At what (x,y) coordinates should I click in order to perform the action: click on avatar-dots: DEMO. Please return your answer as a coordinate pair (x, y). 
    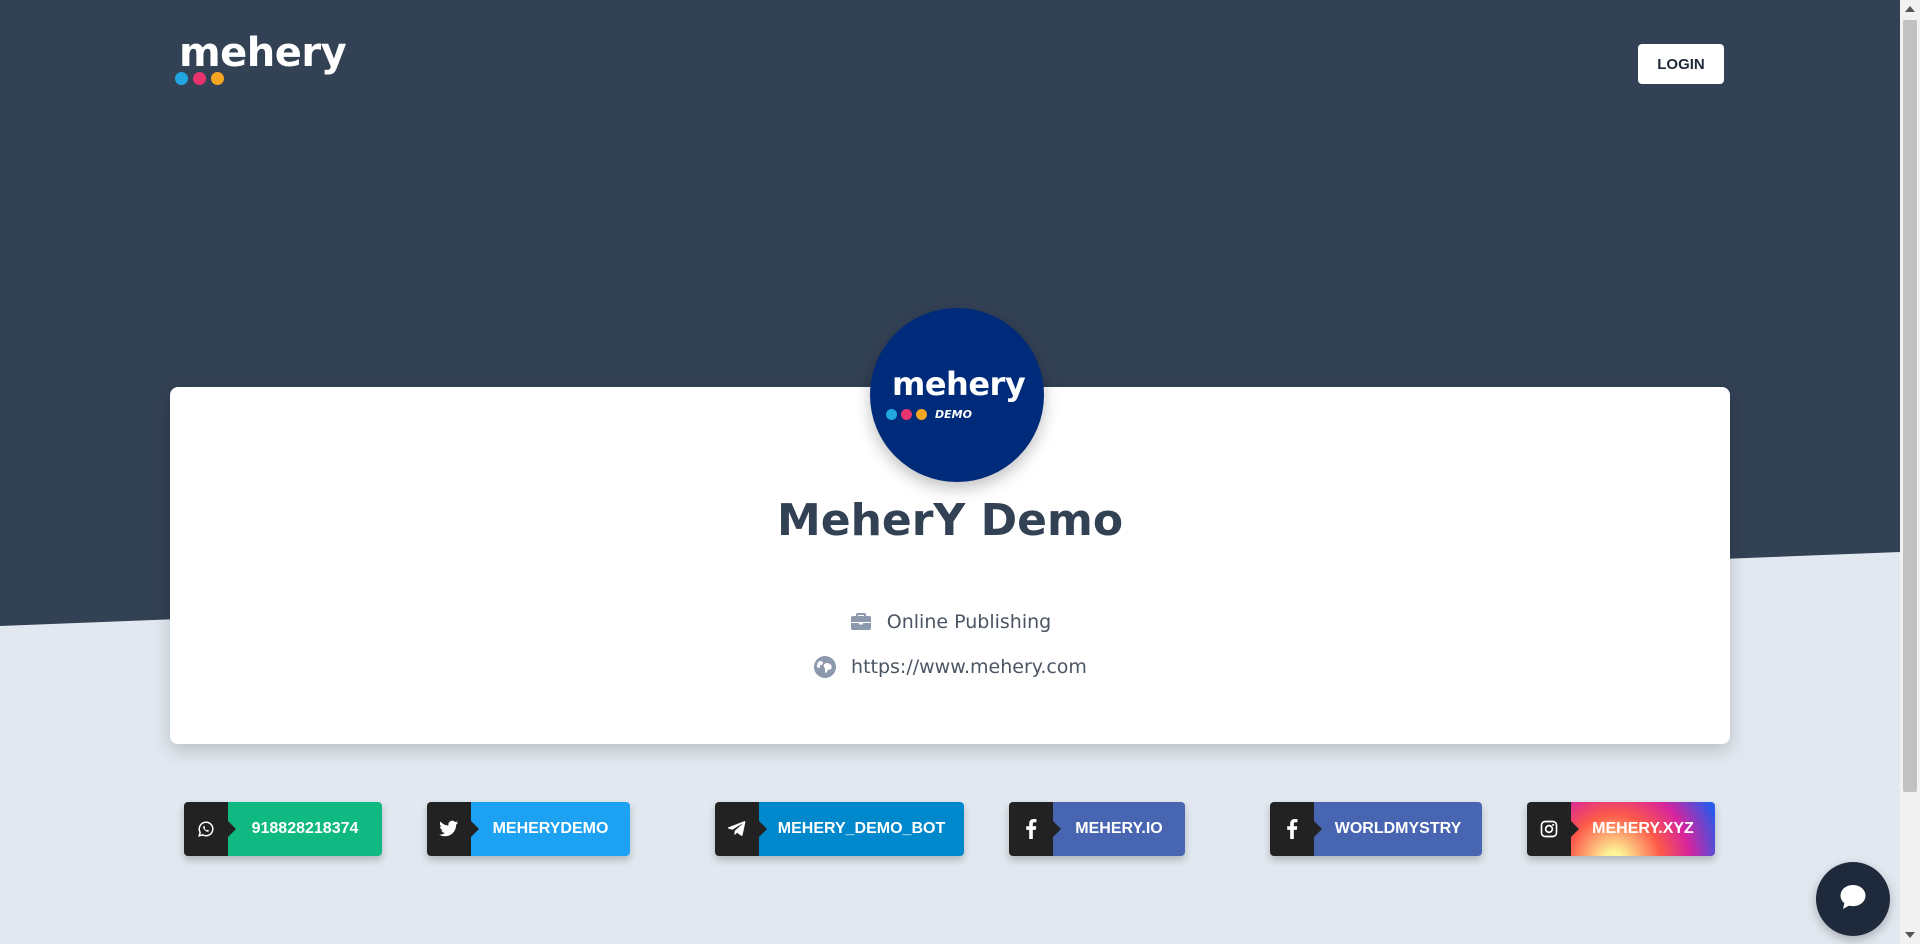
    Looking at the image, I should click on (929, 414).